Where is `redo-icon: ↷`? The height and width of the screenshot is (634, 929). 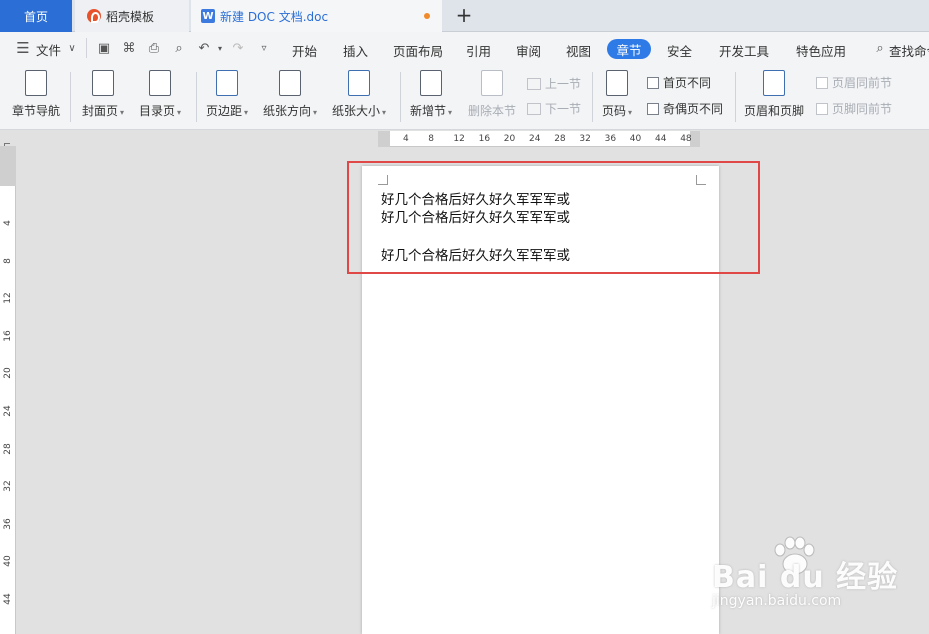
redo-icon: ↷ is located at coordinates (238, 48).